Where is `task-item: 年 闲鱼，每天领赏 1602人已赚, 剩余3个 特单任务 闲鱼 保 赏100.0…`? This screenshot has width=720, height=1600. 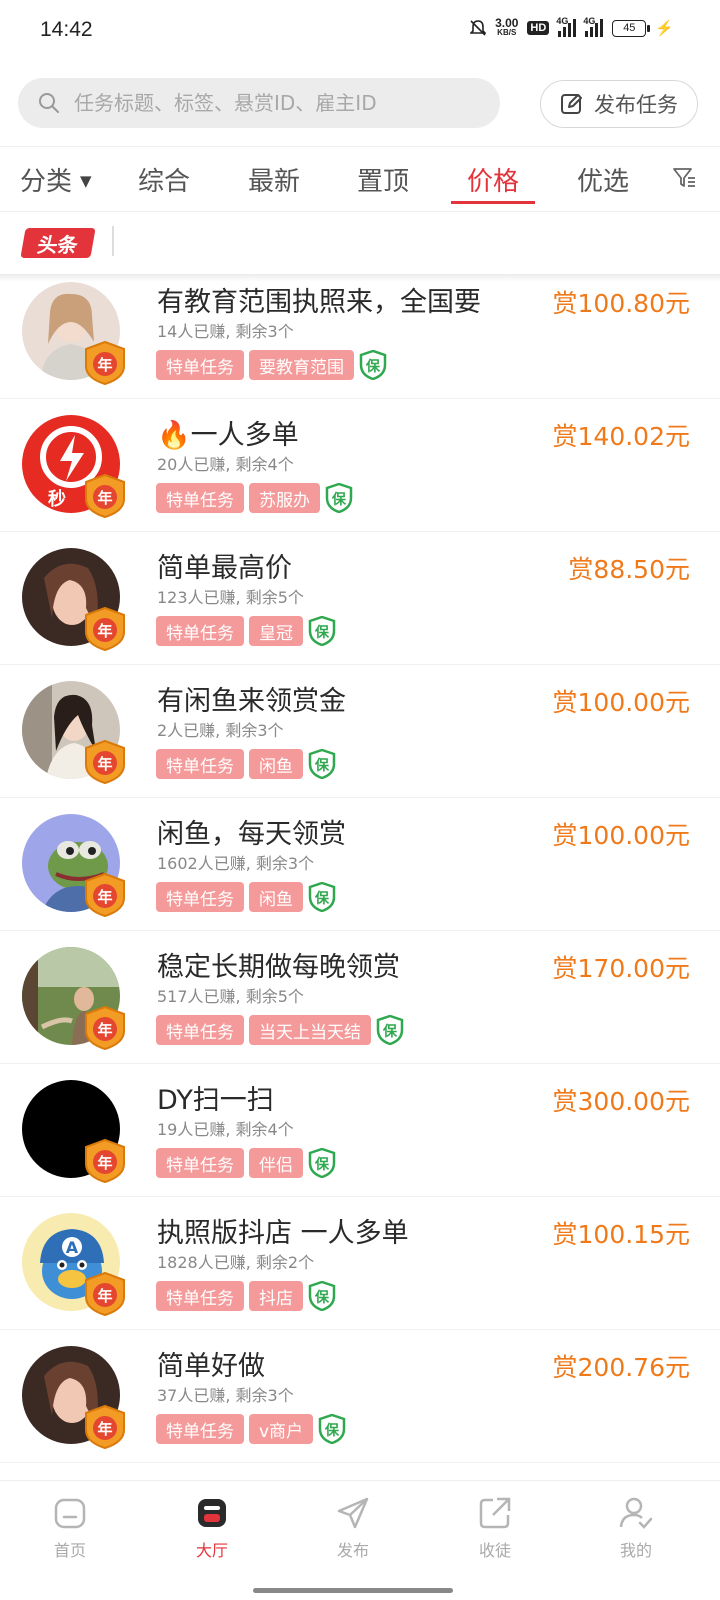
task-item: 年 闲鱼，每天领赏 1602人已赚, 剩余3个 特单任务 闲鱼 保 赏100.0… is located at coordinates (360, 864).